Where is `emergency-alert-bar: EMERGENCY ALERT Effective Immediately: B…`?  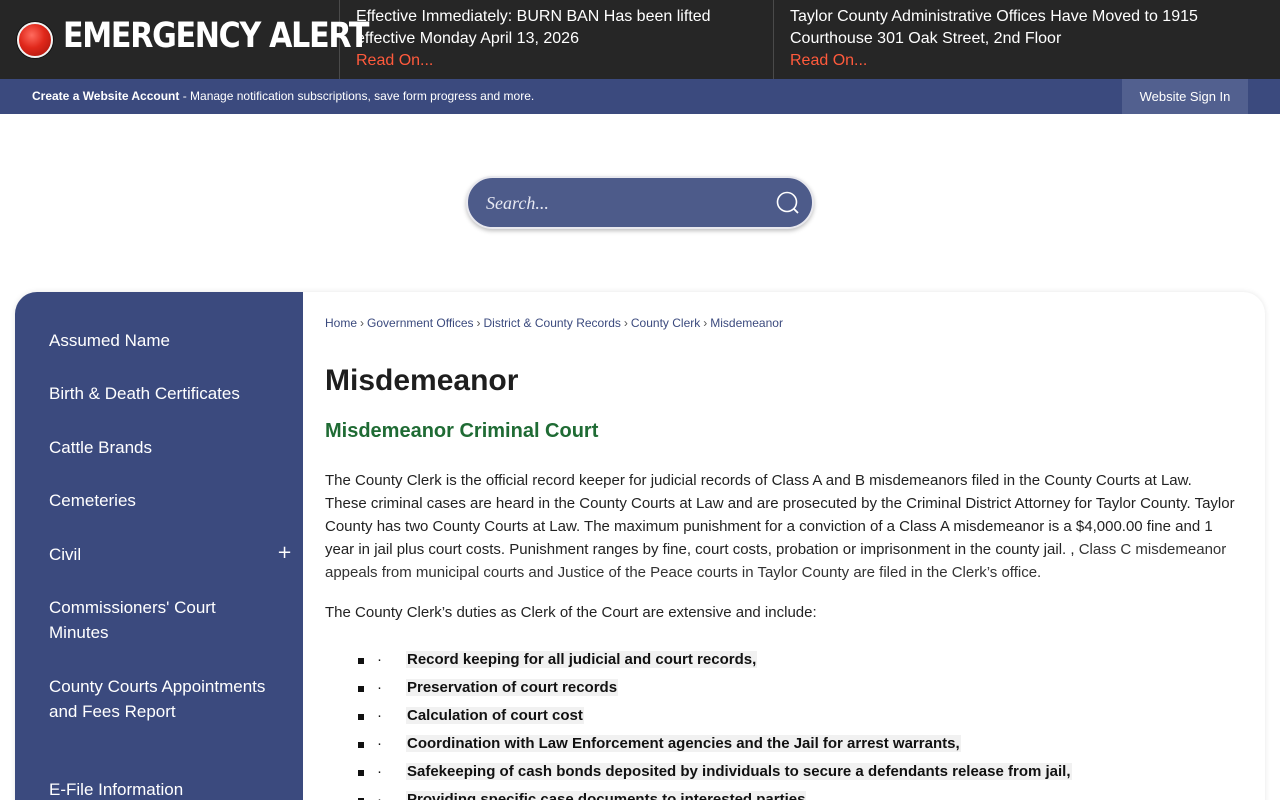 emergency-alert-bar: EMERGENCY ALERT Effective Immediately: B… is located at coordinates (640, 39).